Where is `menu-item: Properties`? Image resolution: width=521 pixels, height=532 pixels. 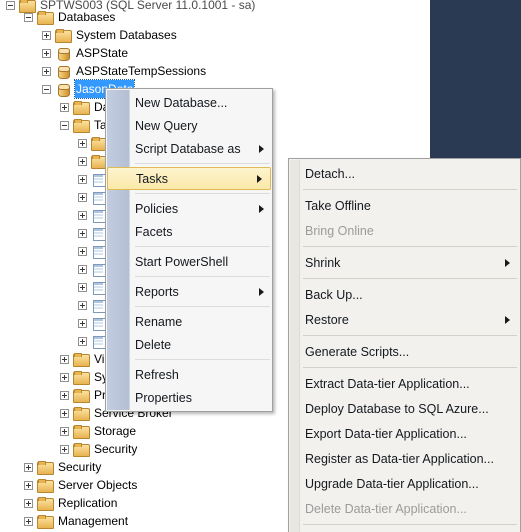 menu-item: Properties is located at coordinates (189, 397).